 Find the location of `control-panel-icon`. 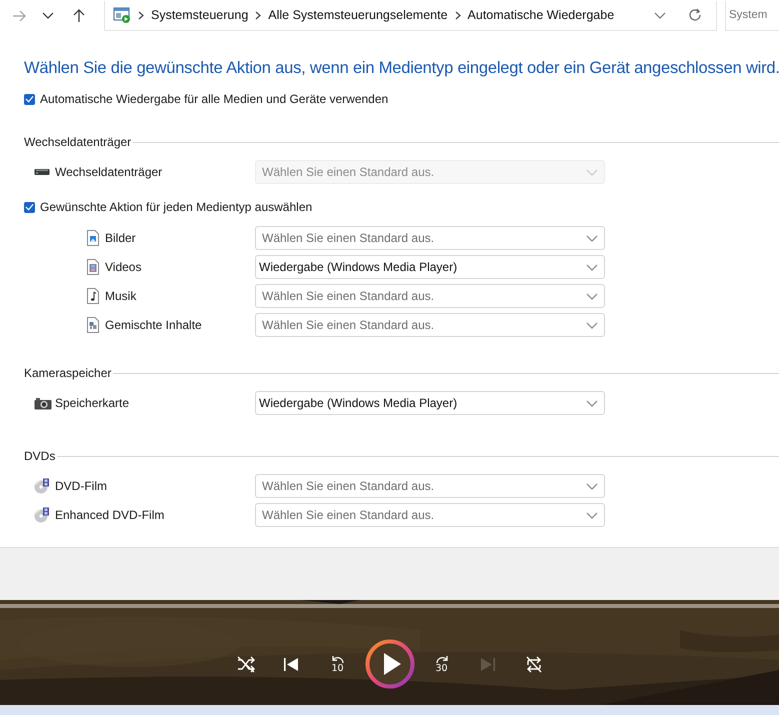

control-panel-icon is located at coordinates (122, 15).